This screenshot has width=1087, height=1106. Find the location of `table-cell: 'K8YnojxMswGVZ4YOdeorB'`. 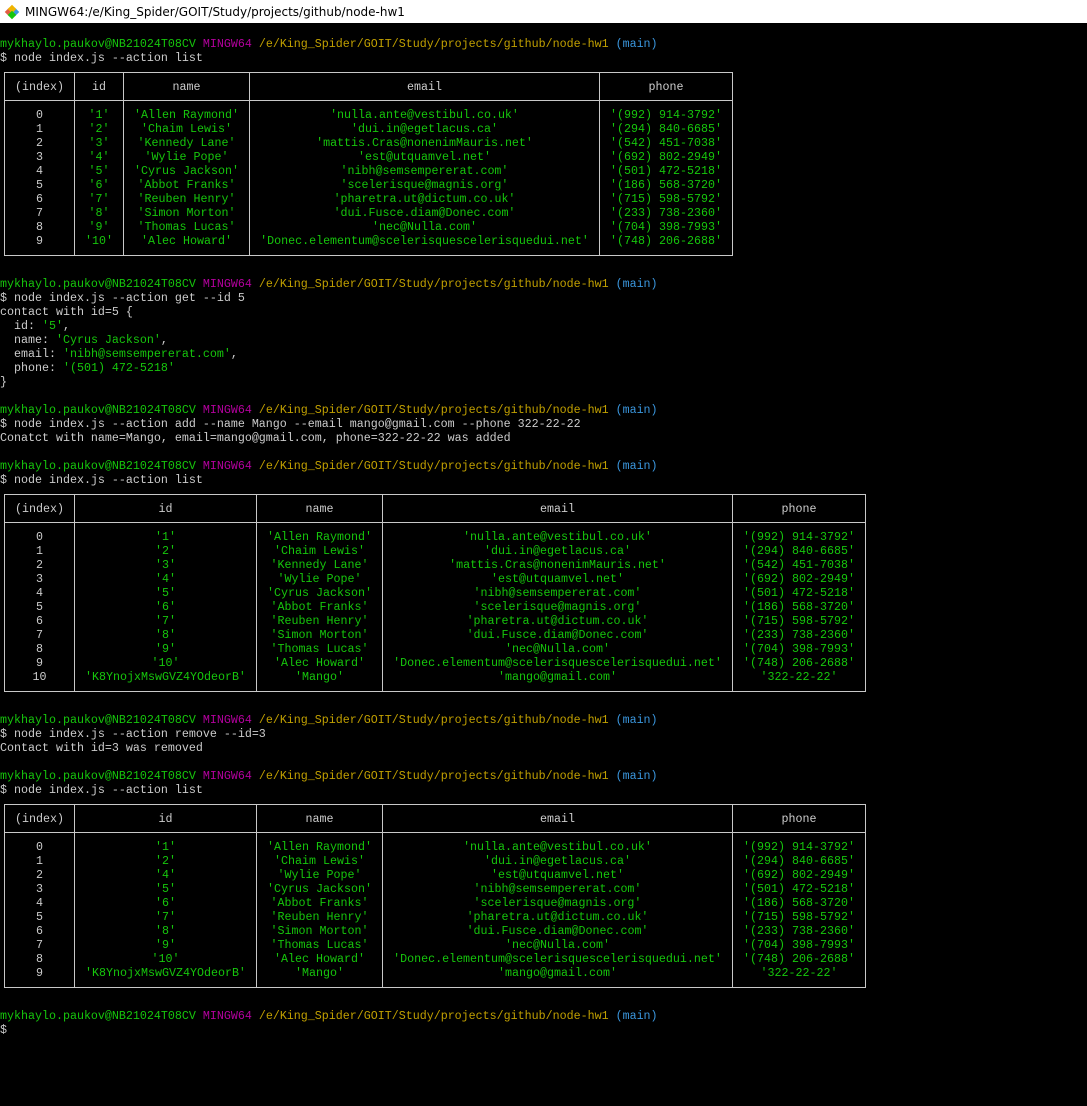

table-cell: 'K8YnojxMswGVZ4YOdeorB' is located at coordinates (165, 977).